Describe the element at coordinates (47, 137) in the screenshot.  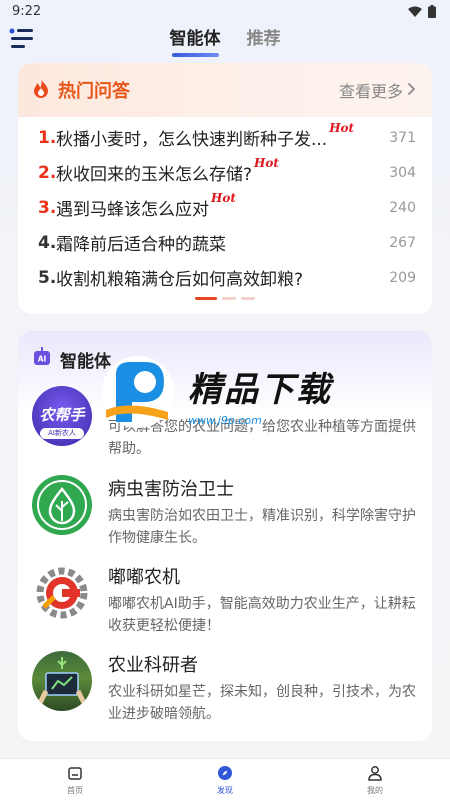
I see `qa-rank: 1.` at that location.